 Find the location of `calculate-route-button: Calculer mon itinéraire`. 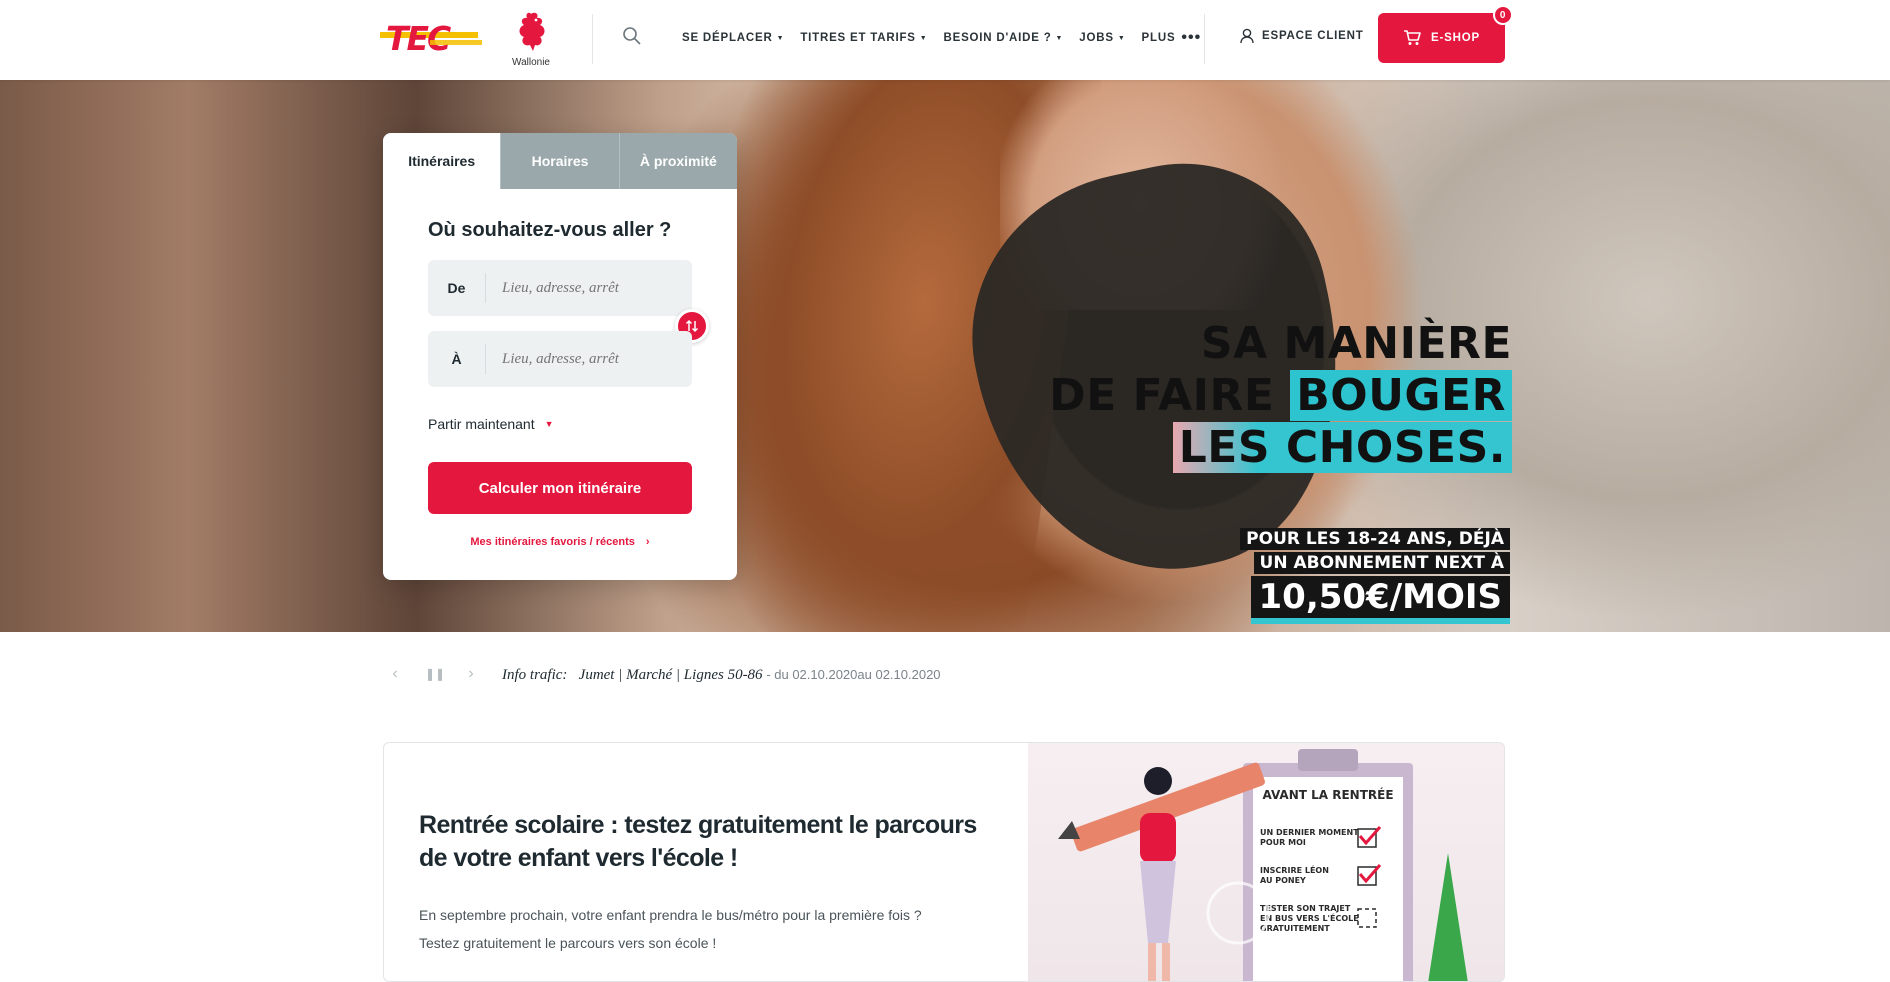

calculate-route-button: Calculer mon itinéraire is located at coordinates (560, 488).